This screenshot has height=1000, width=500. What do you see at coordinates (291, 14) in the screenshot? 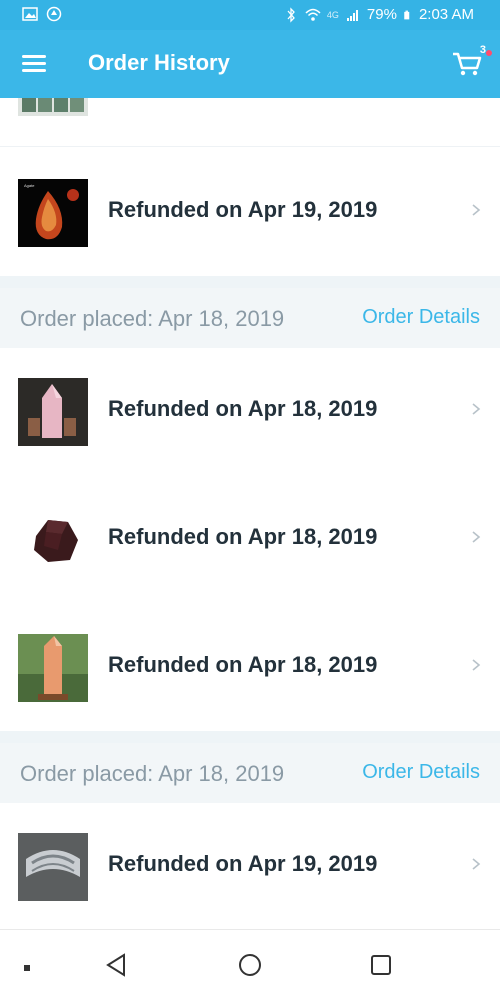
I see `bluetooth-icon` at bounding box center [291, 14].